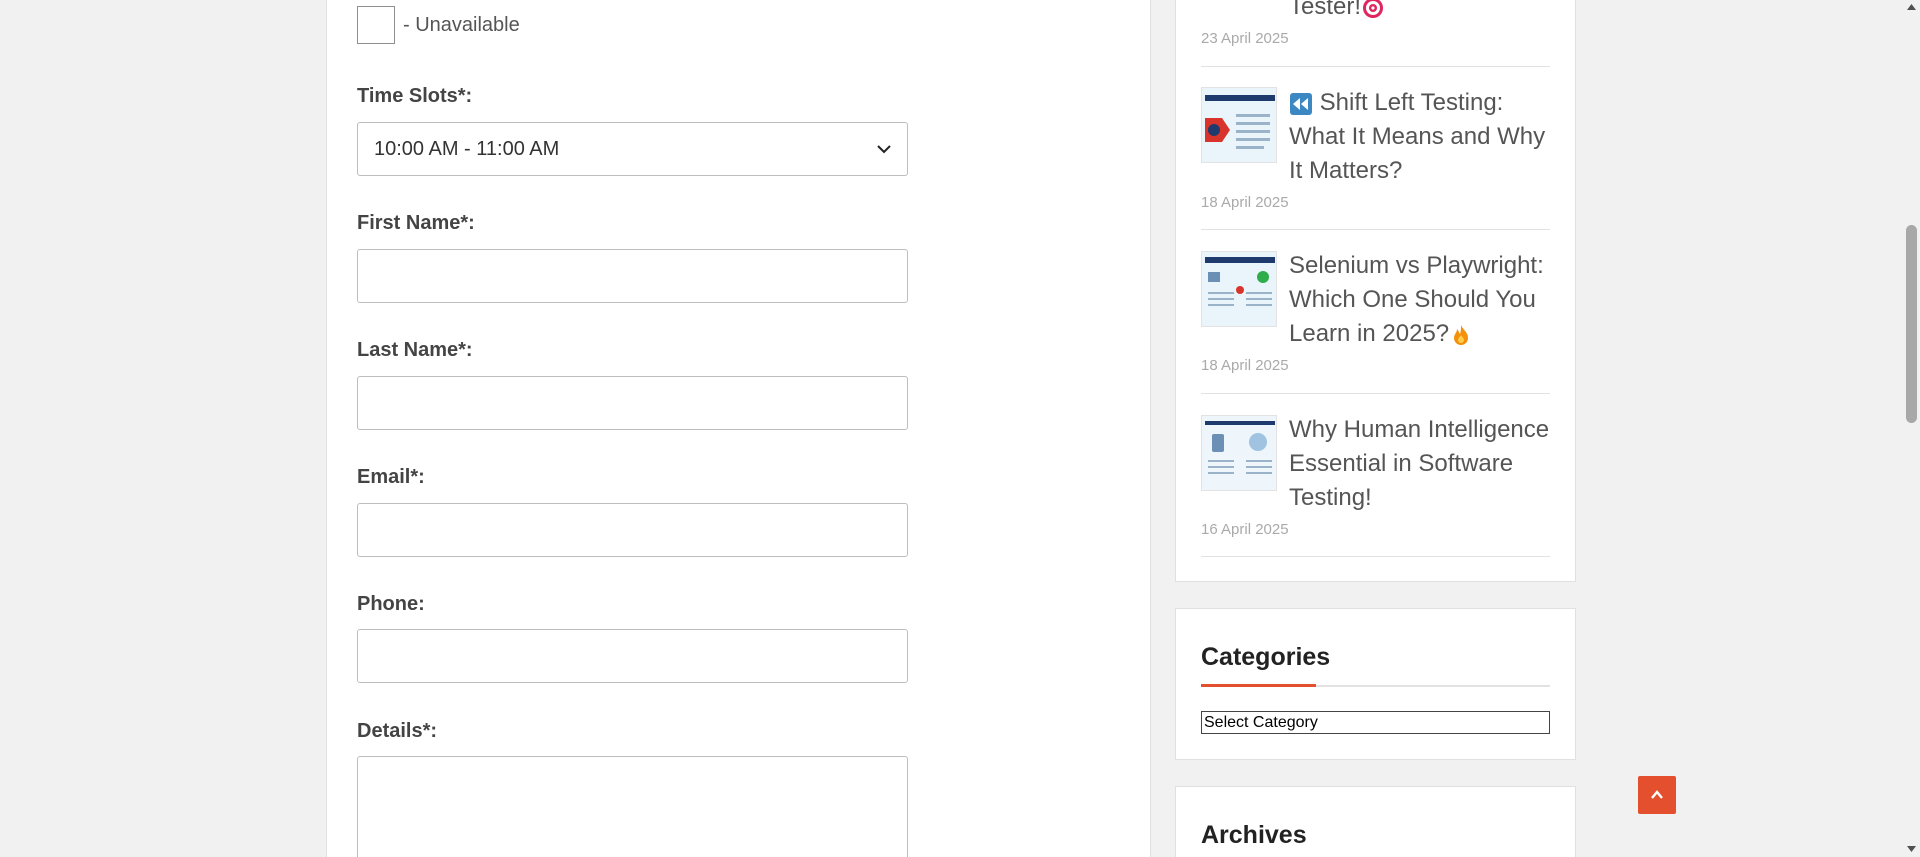  I want to click on post-date-3: 18 April 2025, so click(1245, 365).